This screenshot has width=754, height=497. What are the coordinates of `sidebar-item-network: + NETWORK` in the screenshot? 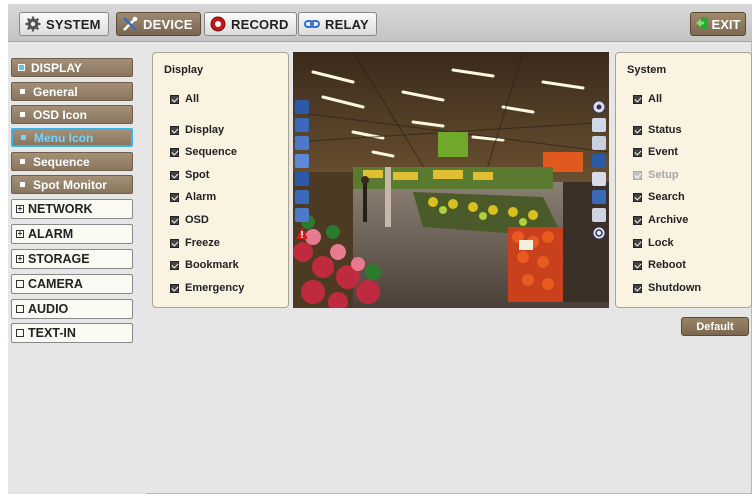 It's located at (72, 209).